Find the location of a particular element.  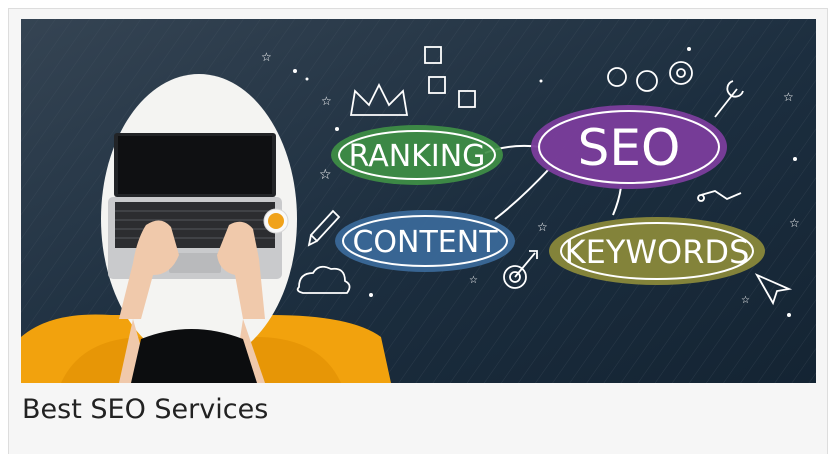

content-label: CONTENT is located at coordinates (425, 242).